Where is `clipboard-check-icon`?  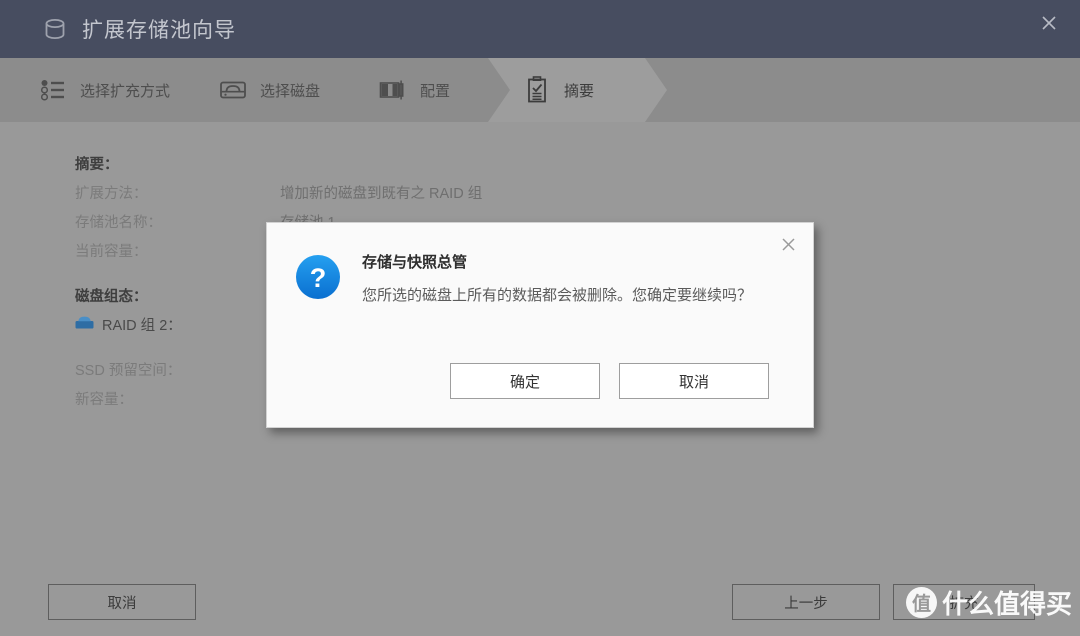
clipboard-check-icon is located at coordinates (537, 90).